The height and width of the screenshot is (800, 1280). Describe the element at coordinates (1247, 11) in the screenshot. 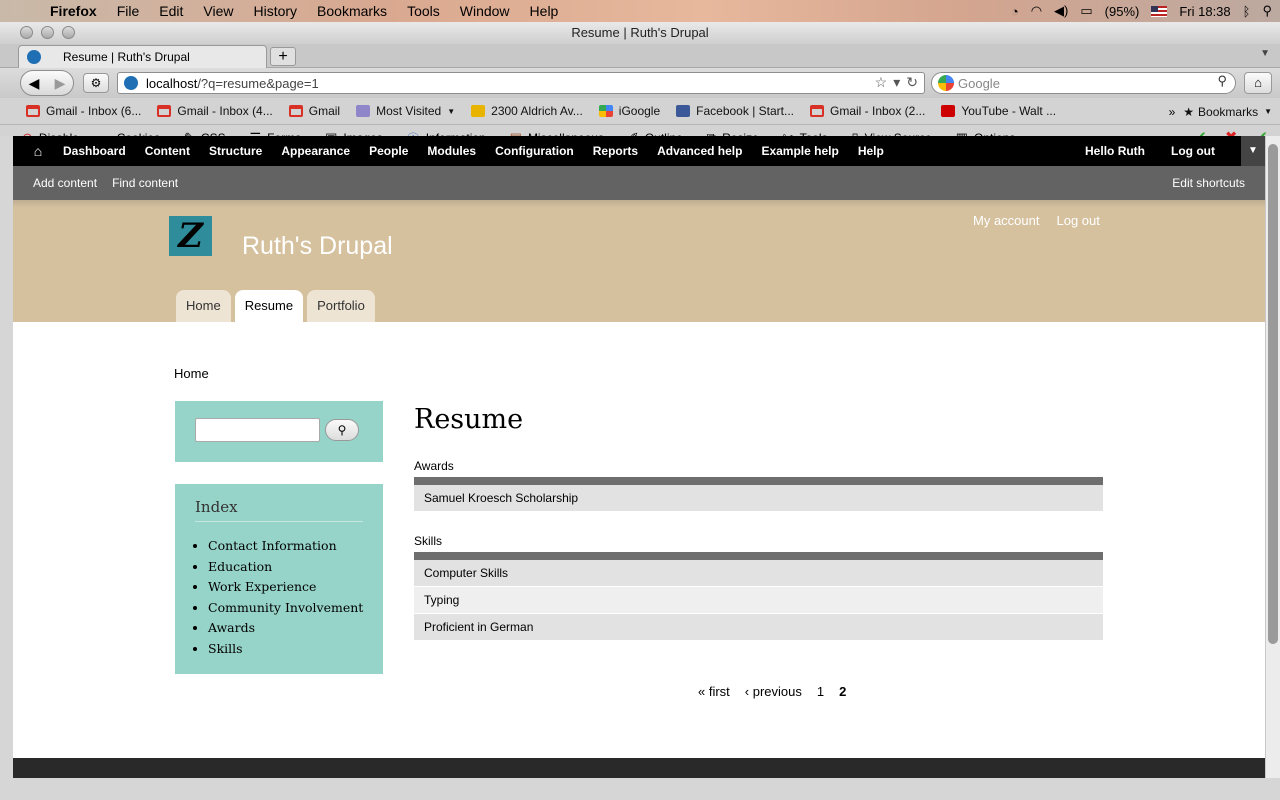

I see `bluetooth-icon: ᛒ` at that location.